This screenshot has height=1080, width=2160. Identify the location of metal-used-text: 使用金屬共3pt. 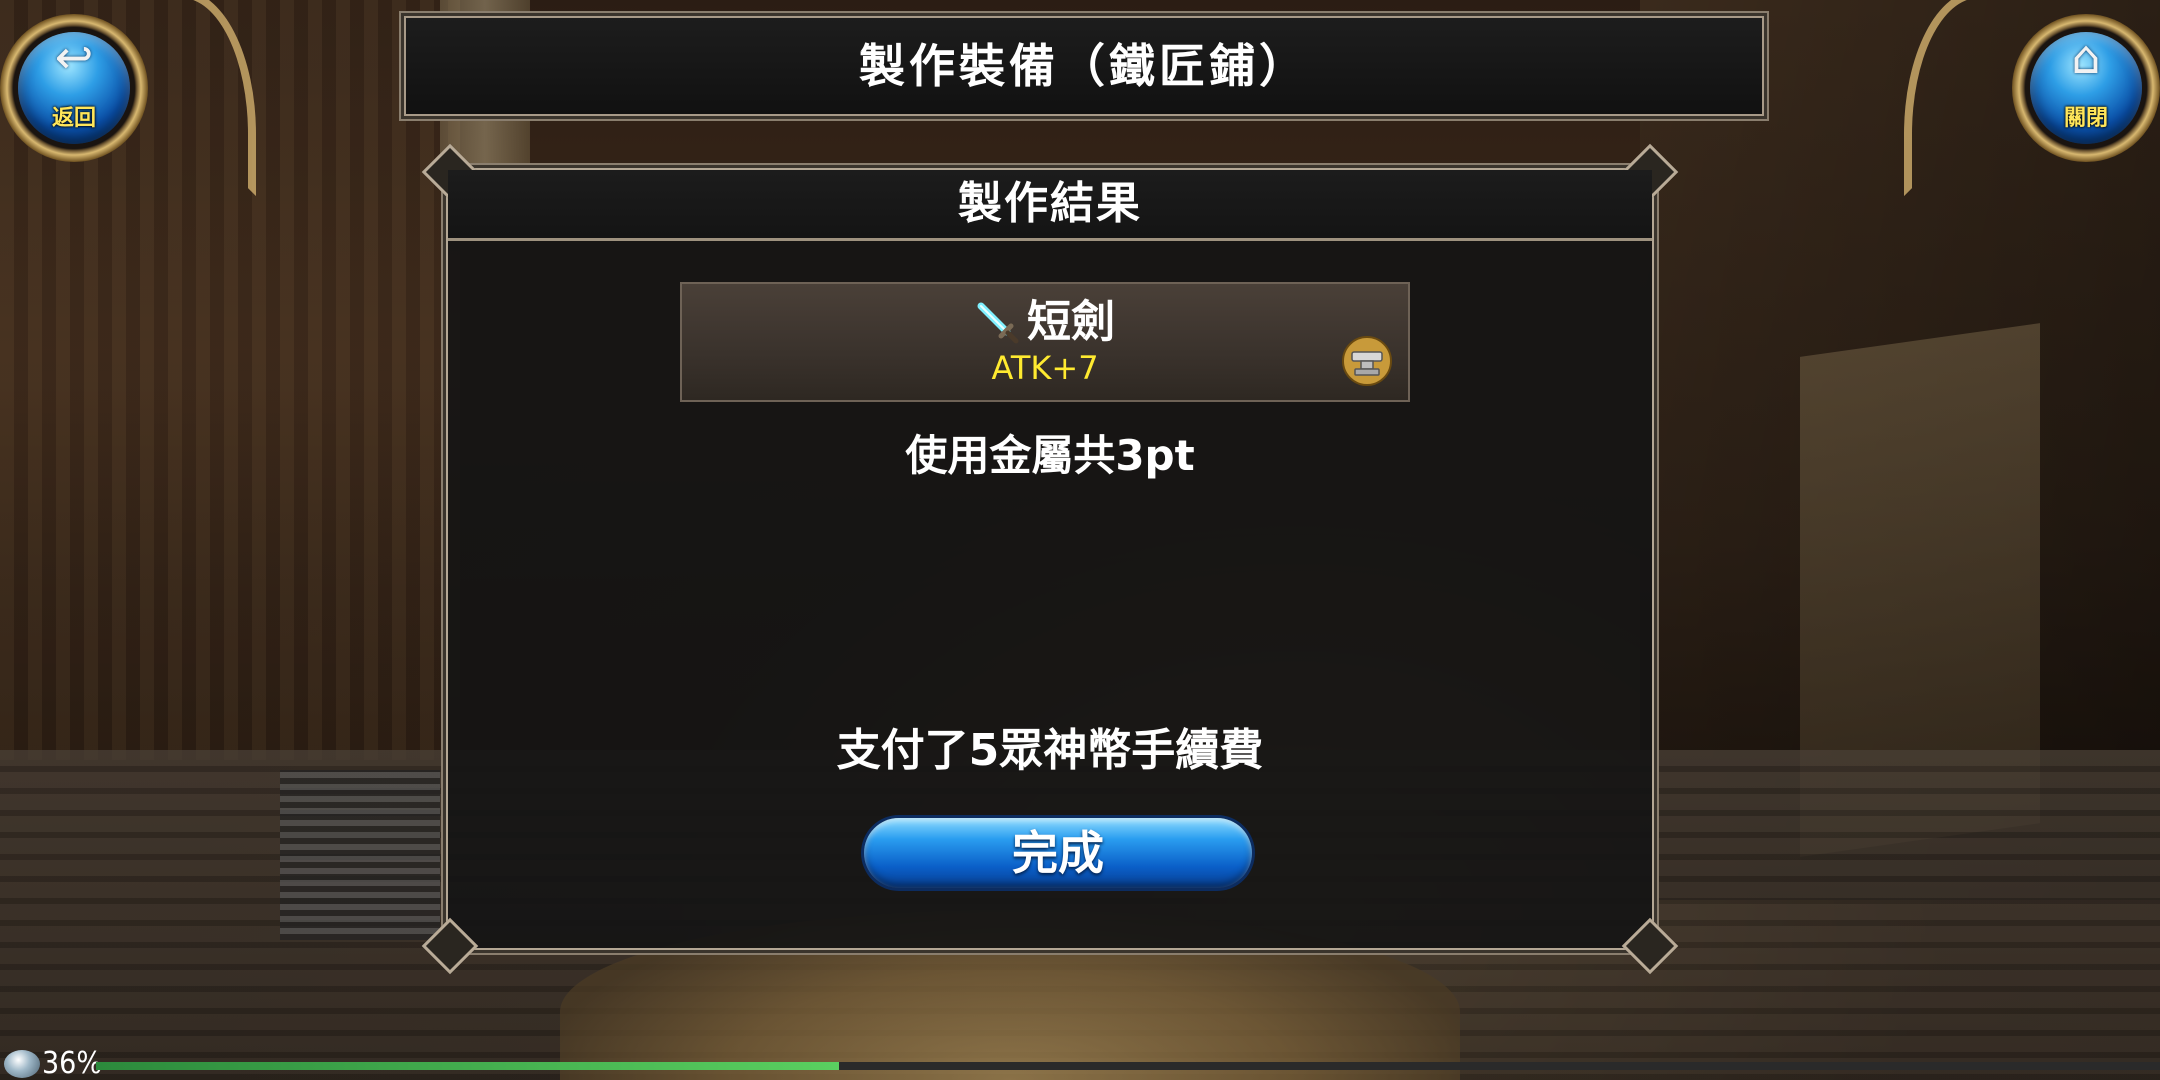
(1050, 455).